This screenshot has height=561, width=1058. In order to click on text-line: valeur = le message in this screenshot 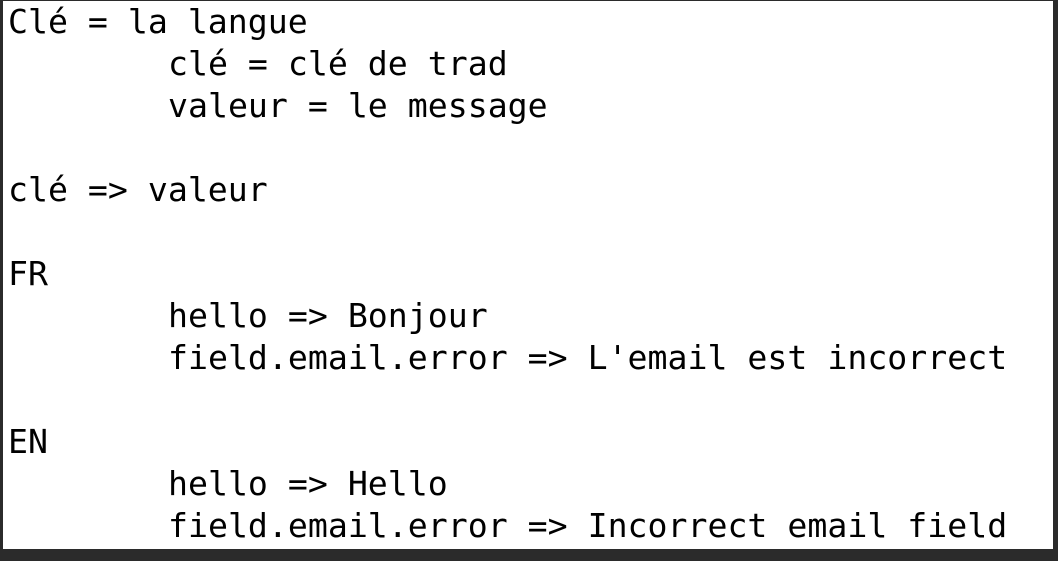, I will do `click(358, 105)`.